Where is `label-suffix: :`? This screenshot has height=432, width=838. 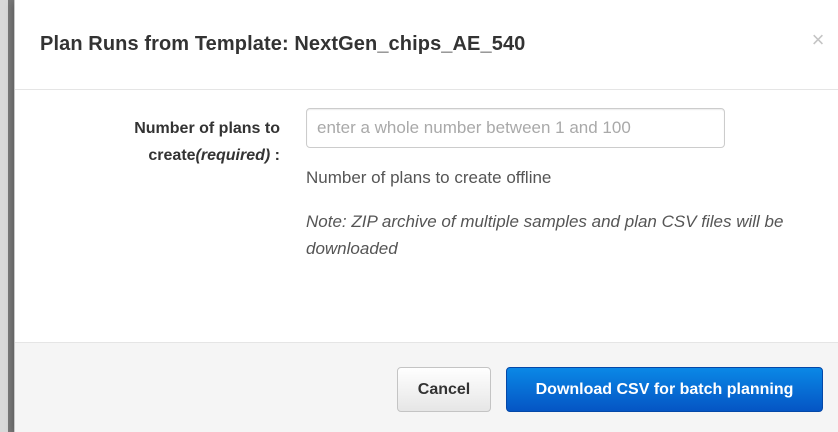
label-suffix: : is located at coordinates (275, 155).